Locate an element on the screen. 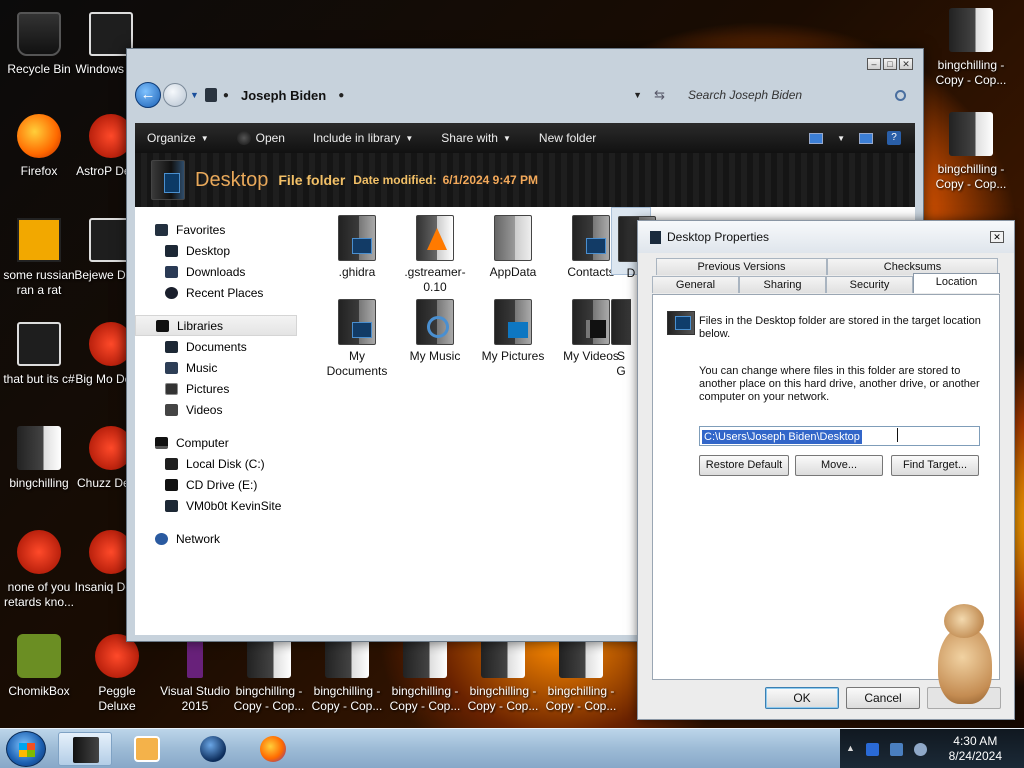 The image size is (1024, 768). nav-pictures: Pictures is located at coordinates (216, 388).